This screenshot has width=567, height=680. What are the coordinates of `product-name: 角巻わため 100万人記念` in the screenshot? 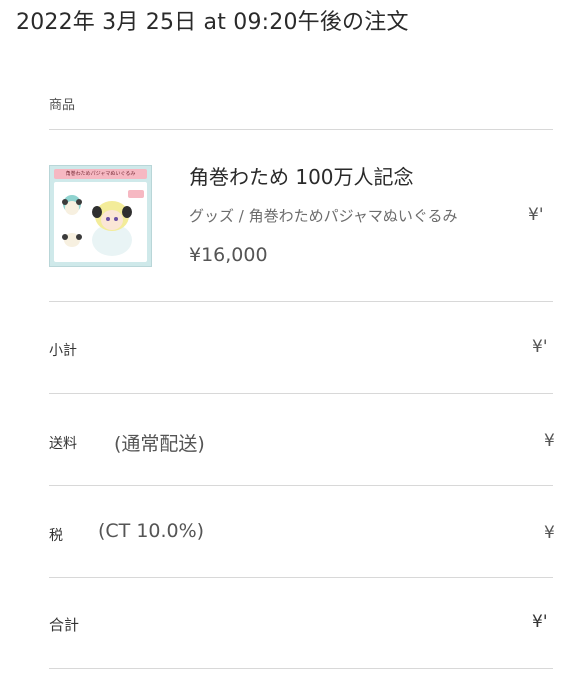 It's located at (301, 175).